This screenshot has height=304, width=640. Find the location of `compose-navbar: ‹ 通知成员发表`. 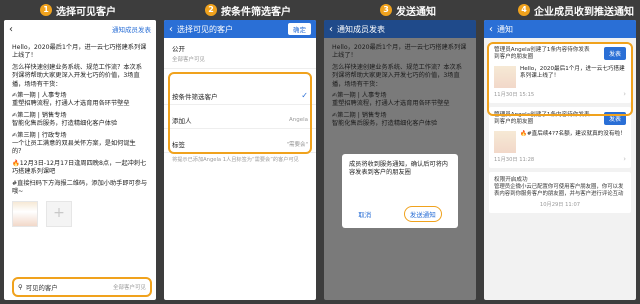

compose-navbar: ‹ 通知成员发表 is located at coordinates (80, 29).